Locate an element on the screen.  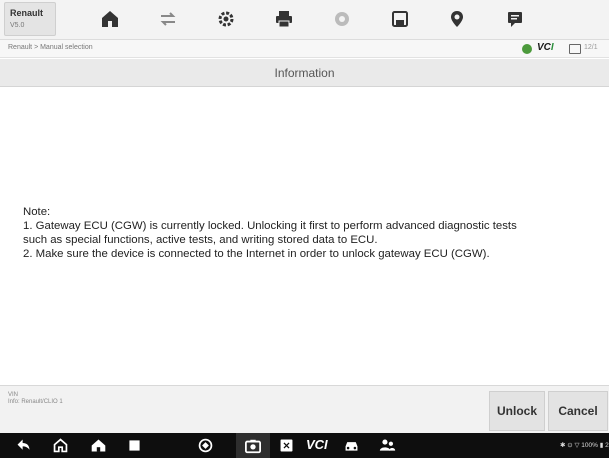
vci-nav-label: VCI is located at coordinates (317, 444).